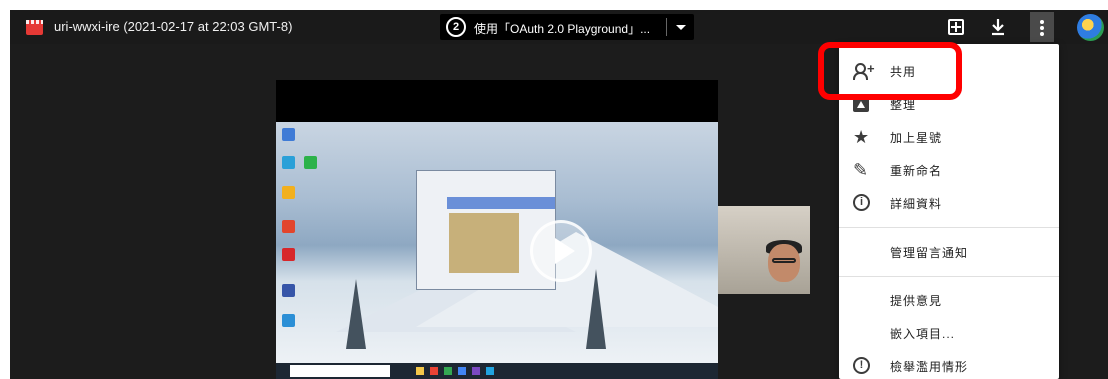  I want to click on menu-item-label: 加上星號, so click(916, 138).